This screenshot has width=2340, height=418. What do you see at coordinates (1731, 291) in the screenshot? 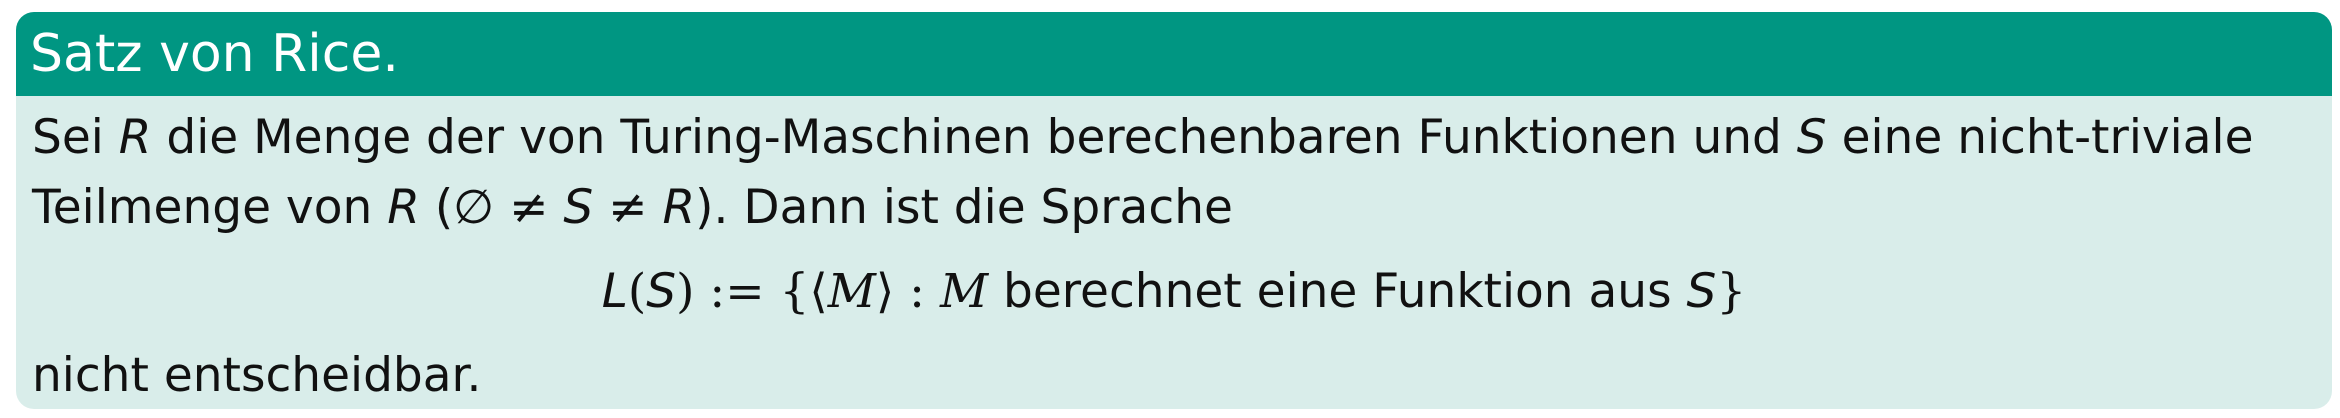
I see `formula-symbol: }` at bounding box center [1731, 291].